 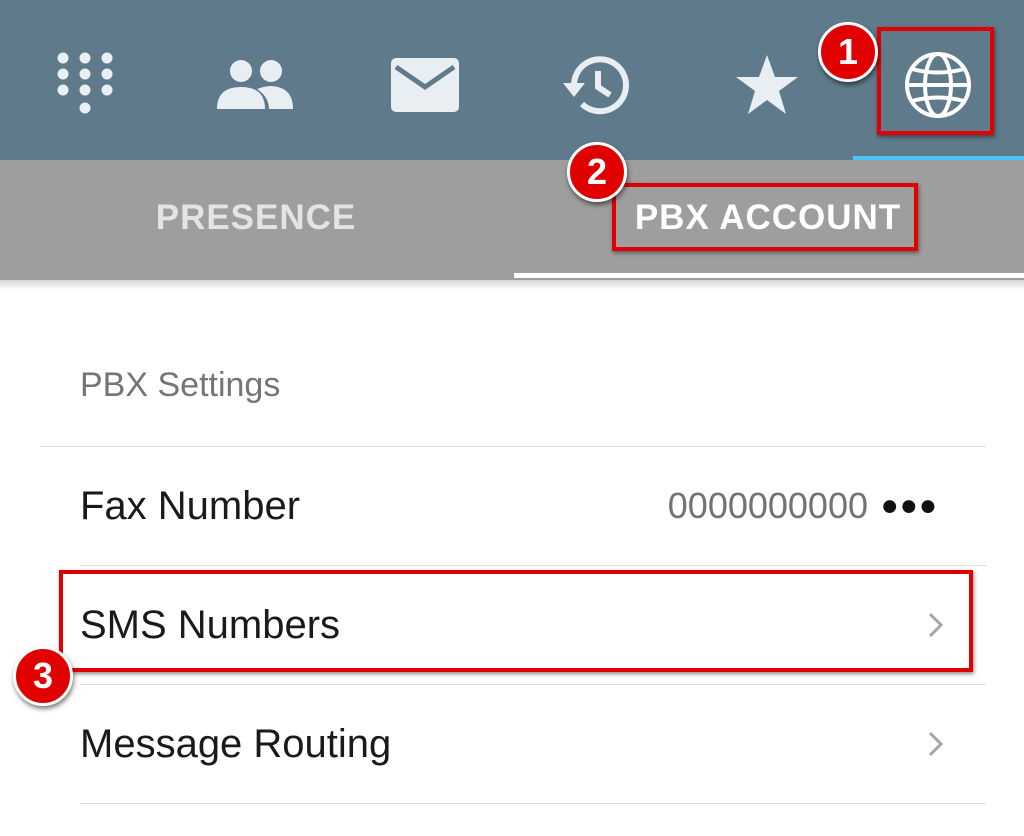 I want to click on fax-number-value: 0000000000, so click(x=767, y=505).